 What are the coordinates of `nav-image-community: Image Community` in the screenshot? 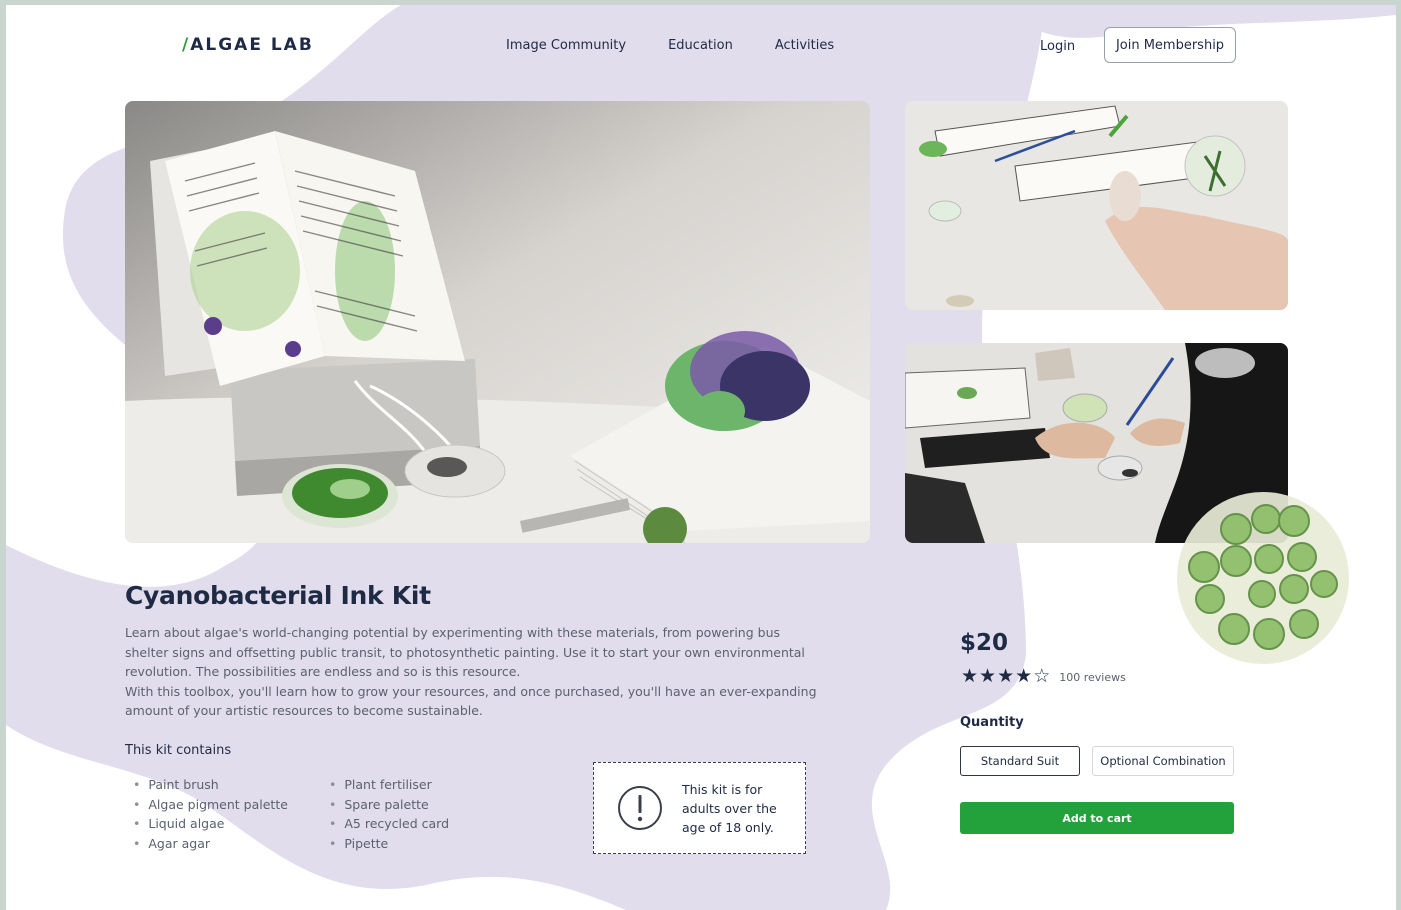 It's located at (566, 45).